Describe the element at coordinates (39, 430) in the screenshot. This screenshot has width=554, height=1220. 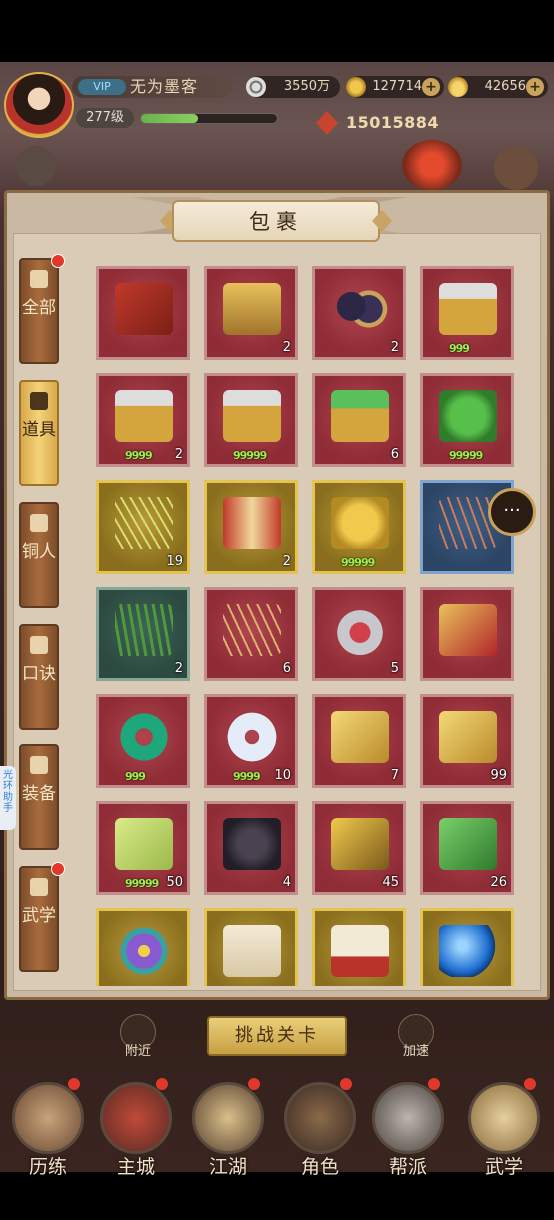
I see `tab-label: 道具` at that location.